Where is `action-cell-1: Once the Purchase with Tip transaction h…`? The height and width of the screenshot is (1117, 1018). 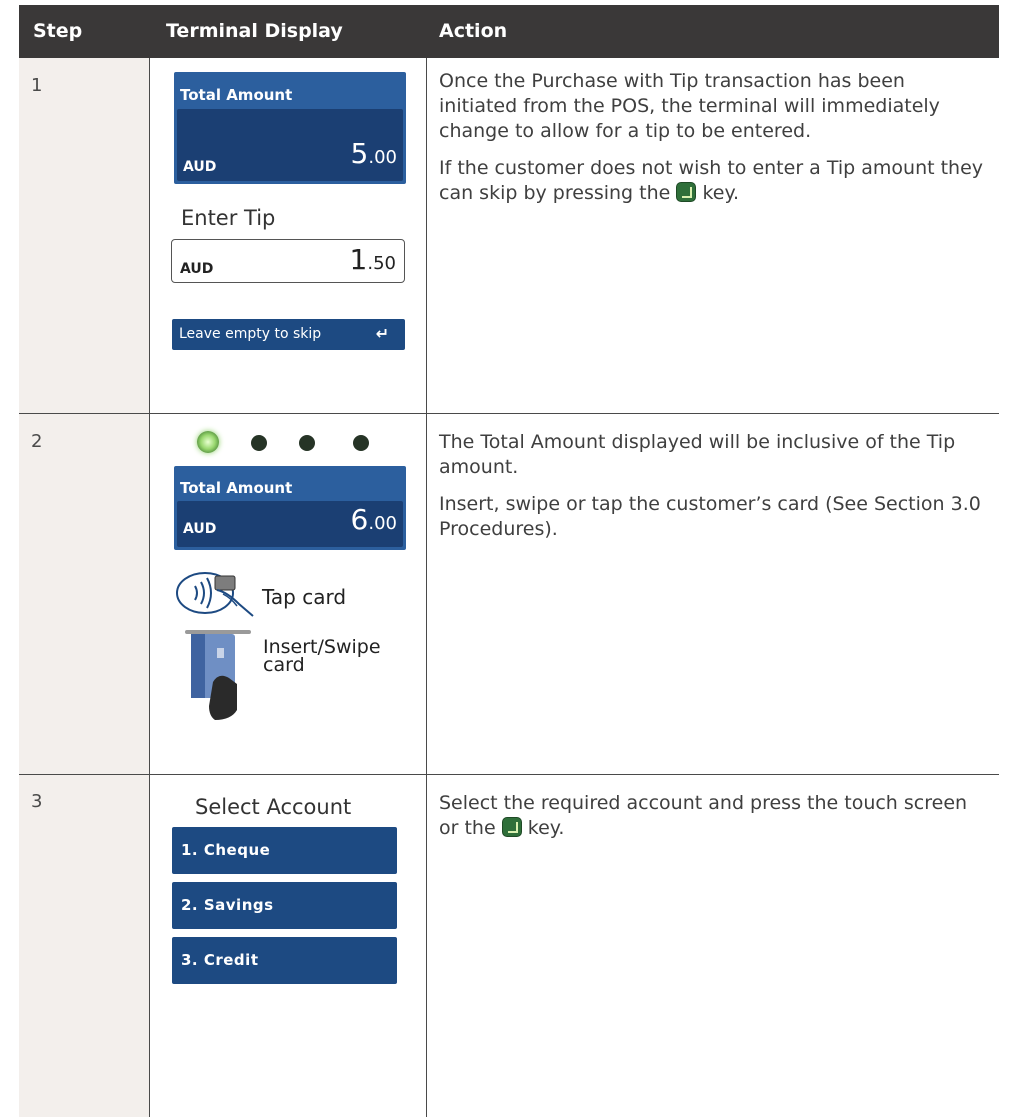 action-cell-1: Once the Purchase with Tip transaction h… is located at coordinates (714, 143).